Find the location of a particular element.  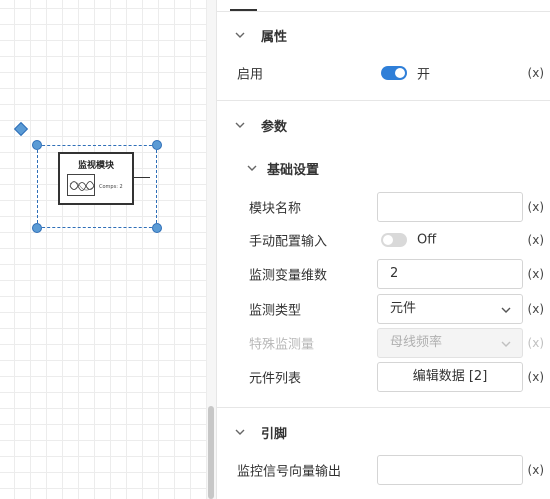

section-properties-title: 属性 is located at coordinates (274, 37).